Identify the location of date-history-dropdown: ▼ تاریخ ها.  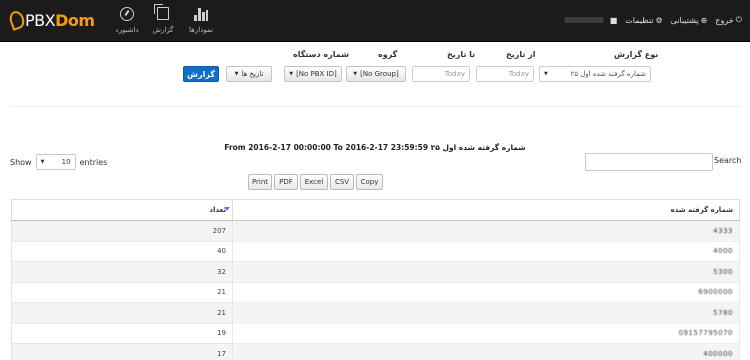
(249, 74).